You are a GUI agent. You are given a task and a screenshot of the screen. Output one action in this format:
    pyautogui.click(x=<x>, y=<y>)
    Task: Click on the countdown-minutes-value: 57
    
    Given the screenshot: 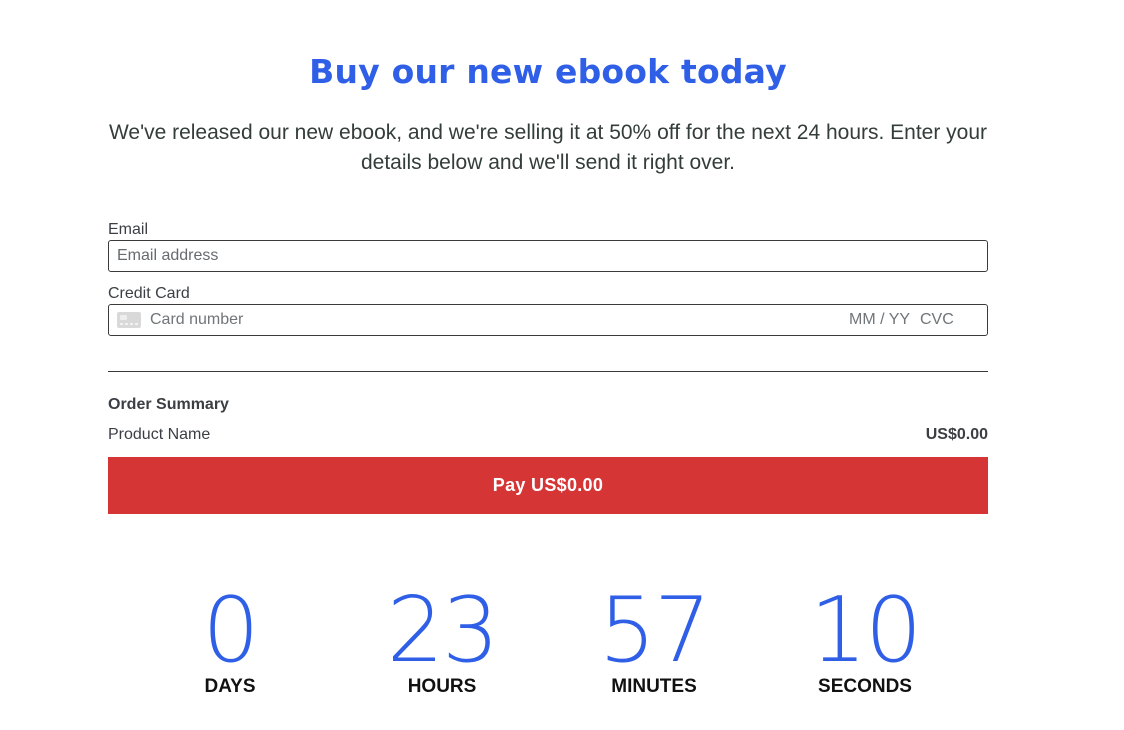 What is the action you would take?
    pyautogui.click(x=655, y=630)
    